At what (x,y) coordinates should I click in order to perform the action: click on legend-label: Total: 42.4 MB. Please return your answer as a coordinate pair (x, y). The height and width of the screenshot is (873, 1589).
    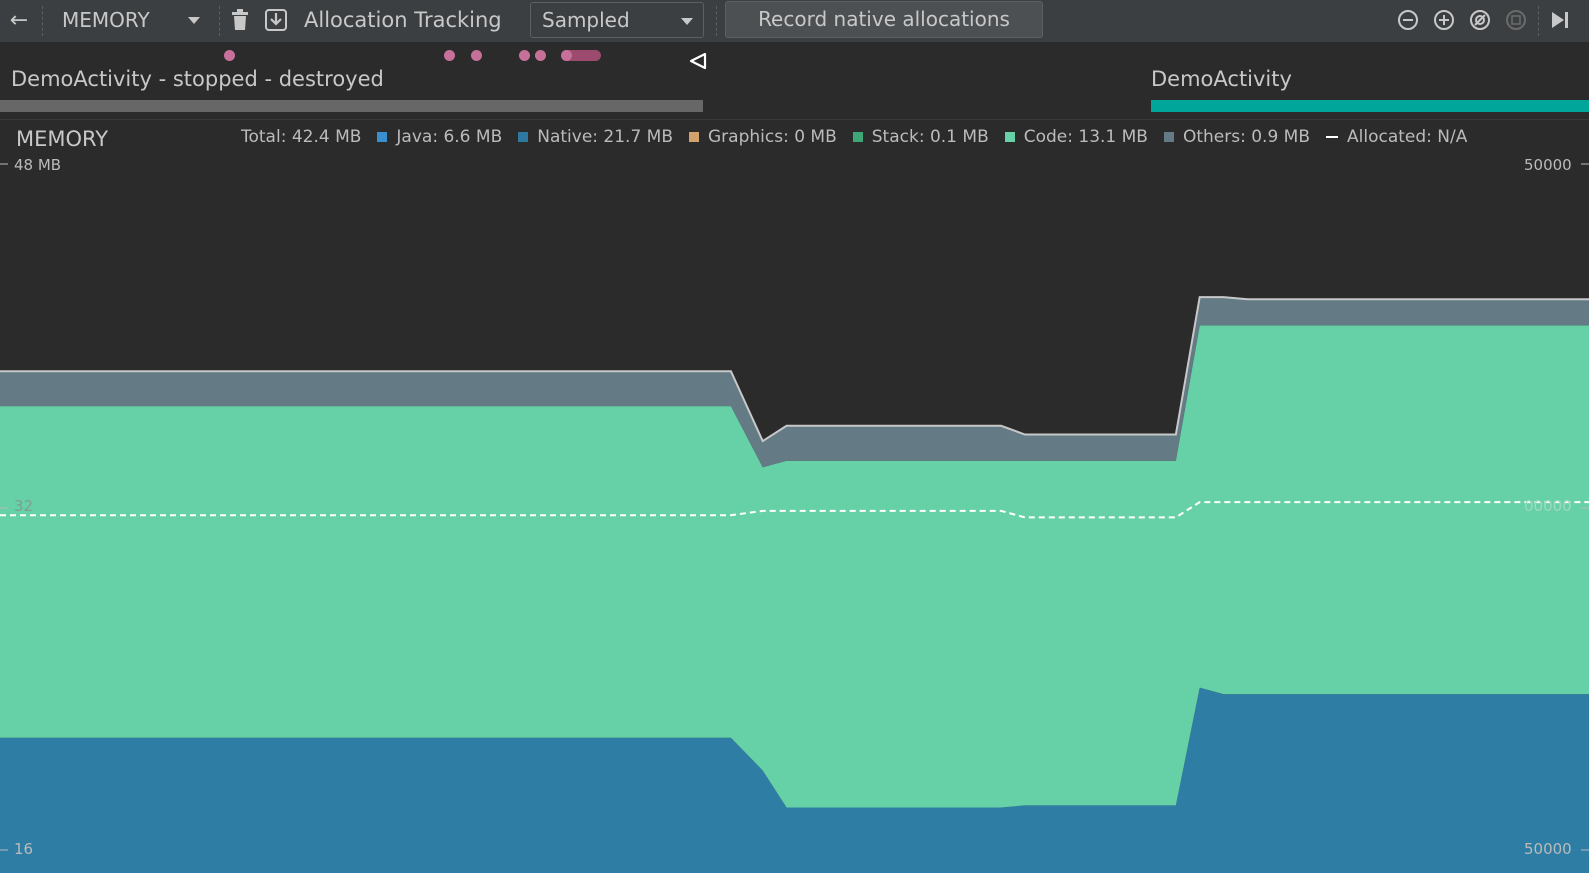
    Looking at the image, I should click on (301, 137).